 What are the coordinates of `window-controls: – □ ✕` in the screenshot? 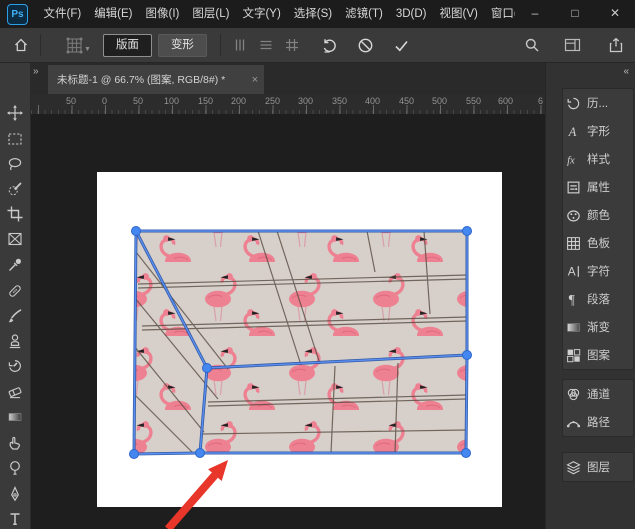 It's located at (575, 14).